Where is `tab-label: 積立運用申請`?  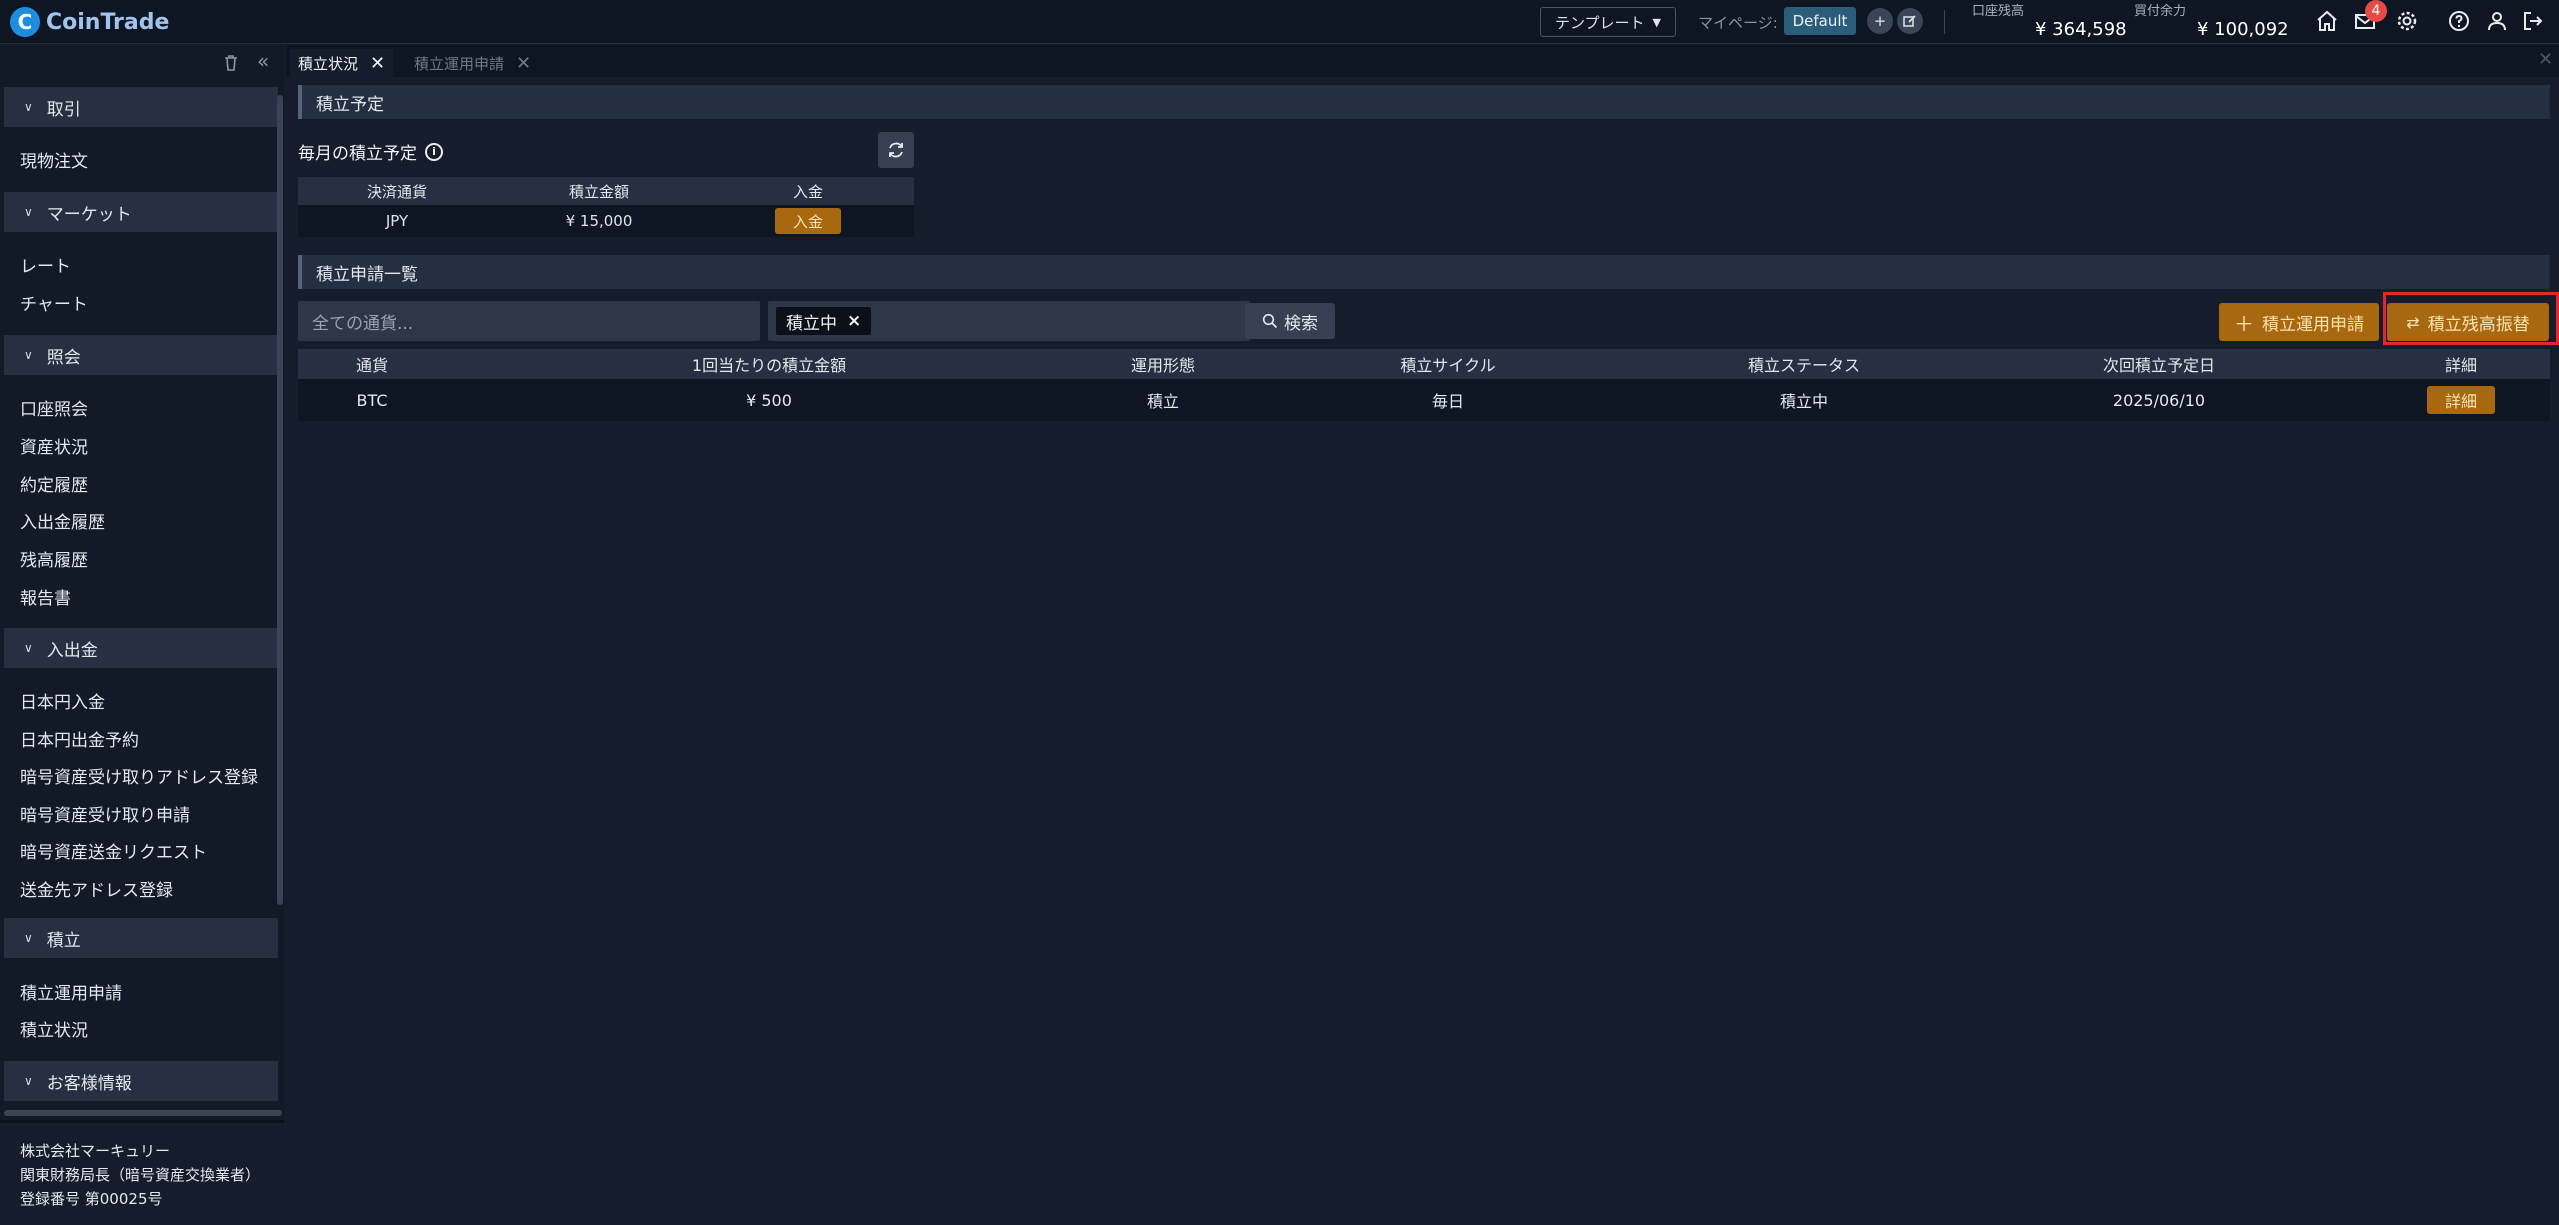 tab-label: 積立運用申請 is located at coordinates (459, 63).